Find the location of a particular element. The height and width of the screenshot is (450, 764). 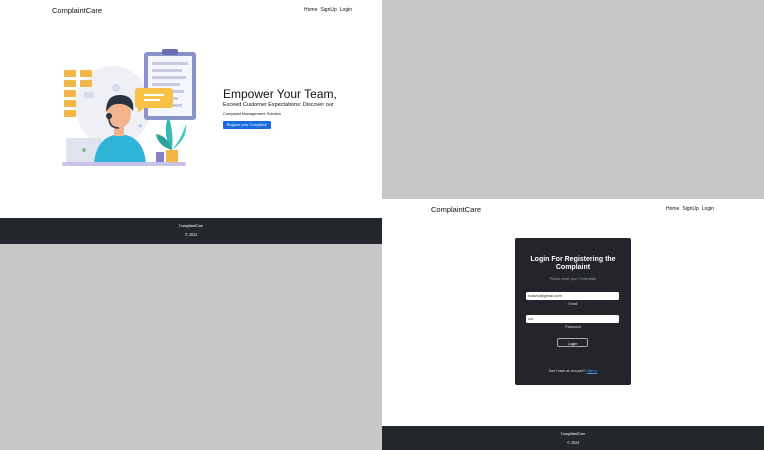

signup-prompt: Don't have an account? Signup is located at coordinates (573, 371).